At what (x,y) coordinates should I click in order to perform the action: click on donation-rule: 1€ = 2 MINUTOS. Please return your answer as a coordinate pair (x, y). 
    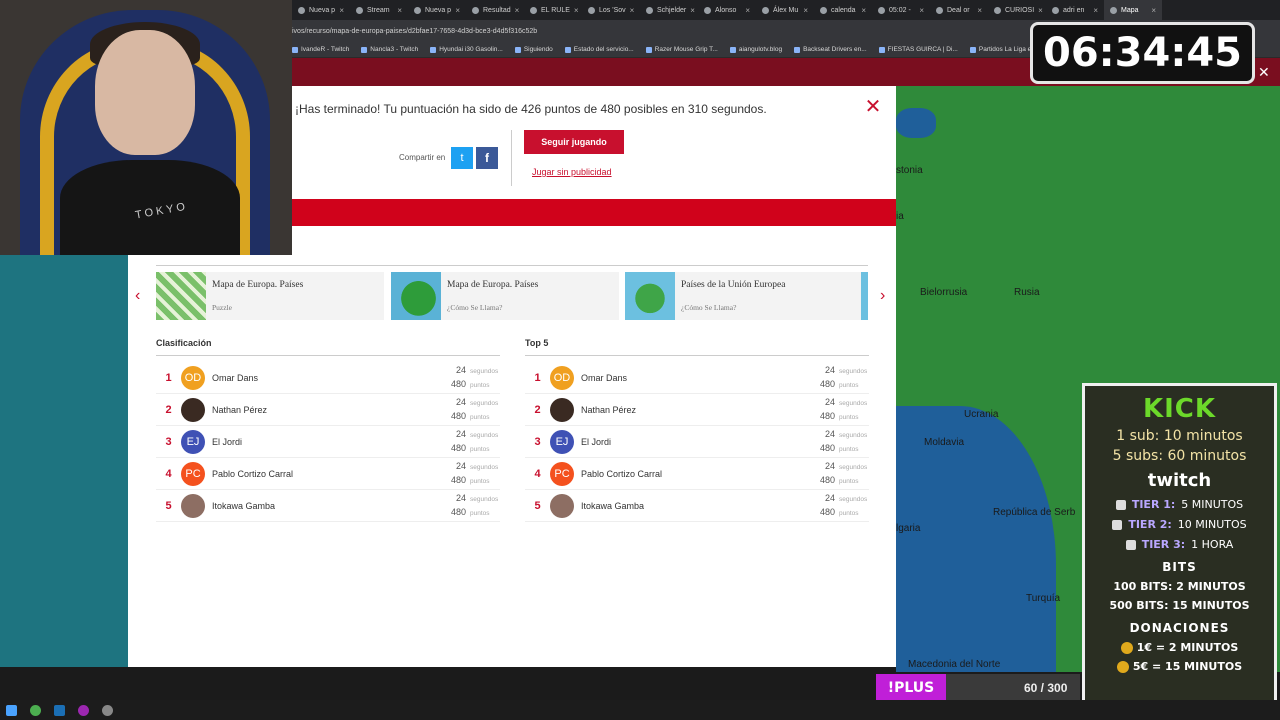
    Looking at the image, I should click on (1179, 647).